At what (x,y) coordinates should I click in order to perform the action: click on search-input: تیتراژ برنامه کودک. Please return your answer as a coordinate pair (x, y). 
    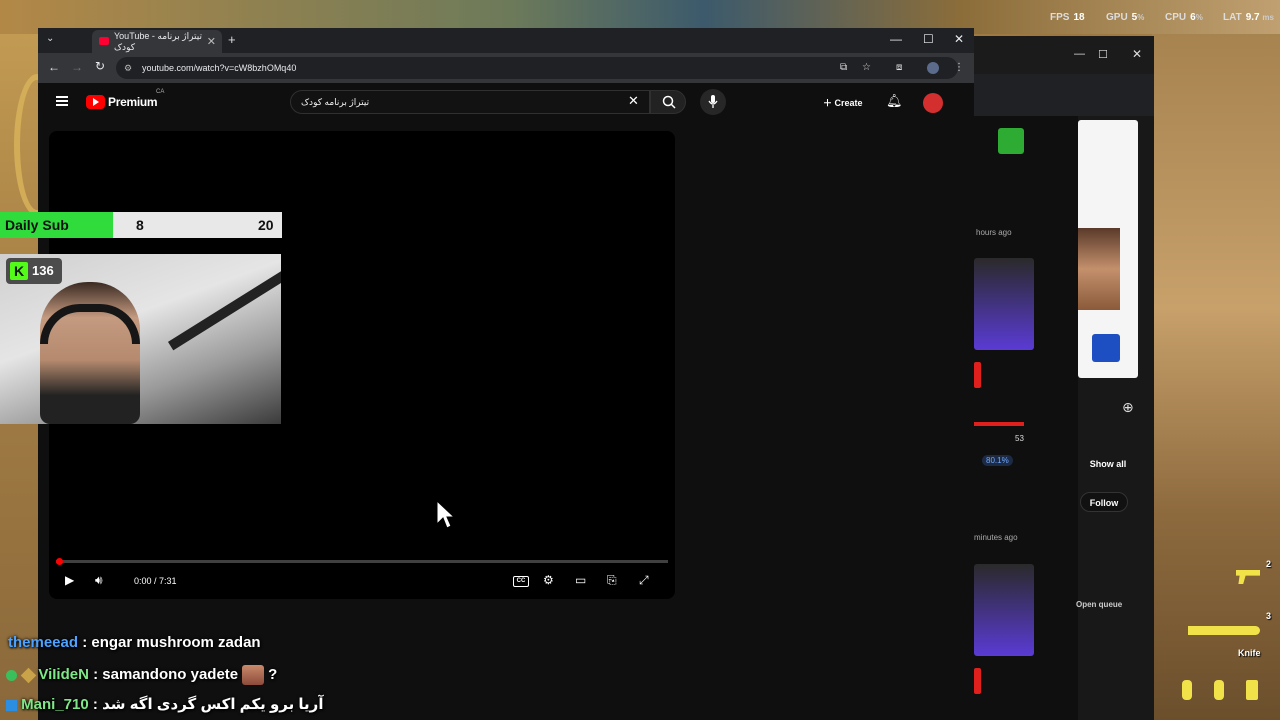
    Looking at the image, I should click on (470, 102).